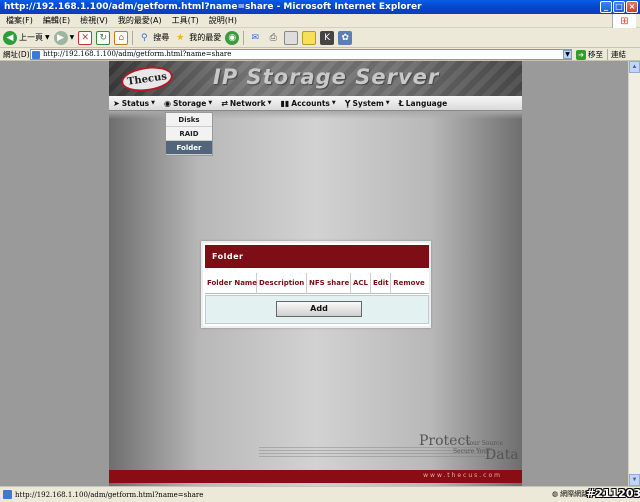 The height and width of the screenshot is (502, 640). What do you see at coordinates (60, 37) in the screenshot?
I see `forward-arrow-icon: ▶` at bounding box center [60, 37].